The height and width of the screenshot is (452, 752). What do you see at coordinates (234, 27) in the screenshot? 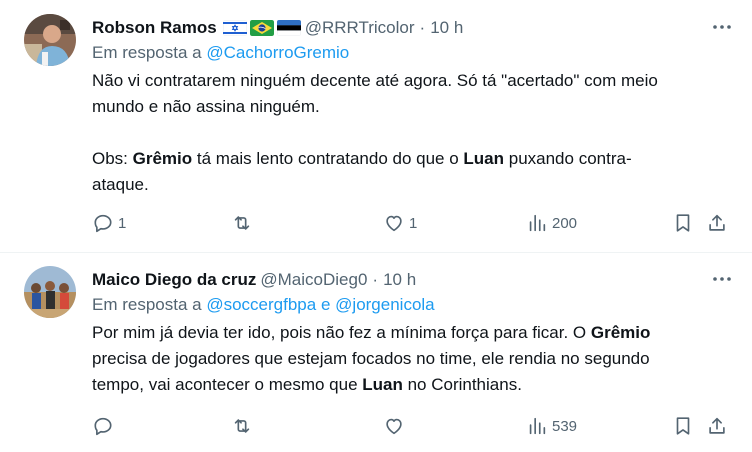
I see `israel-flag-icon` at bounding box center [234, 27].